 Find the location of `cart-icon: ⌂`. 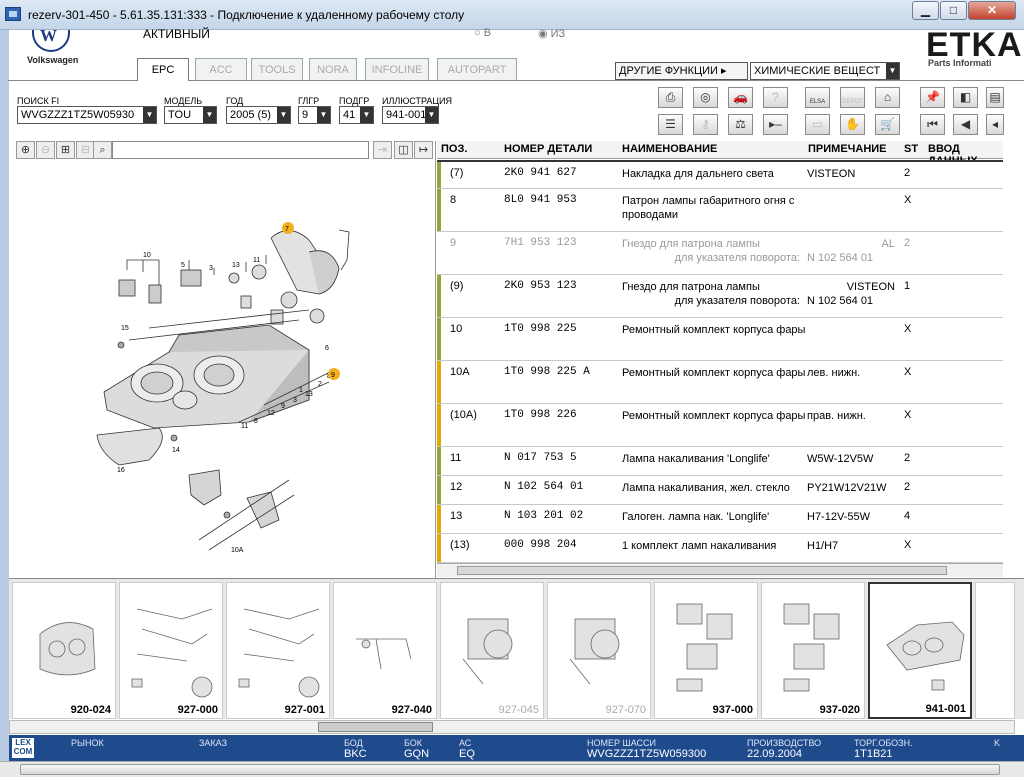

cart-icon: ⌂ is located at coordinates (887, 97).